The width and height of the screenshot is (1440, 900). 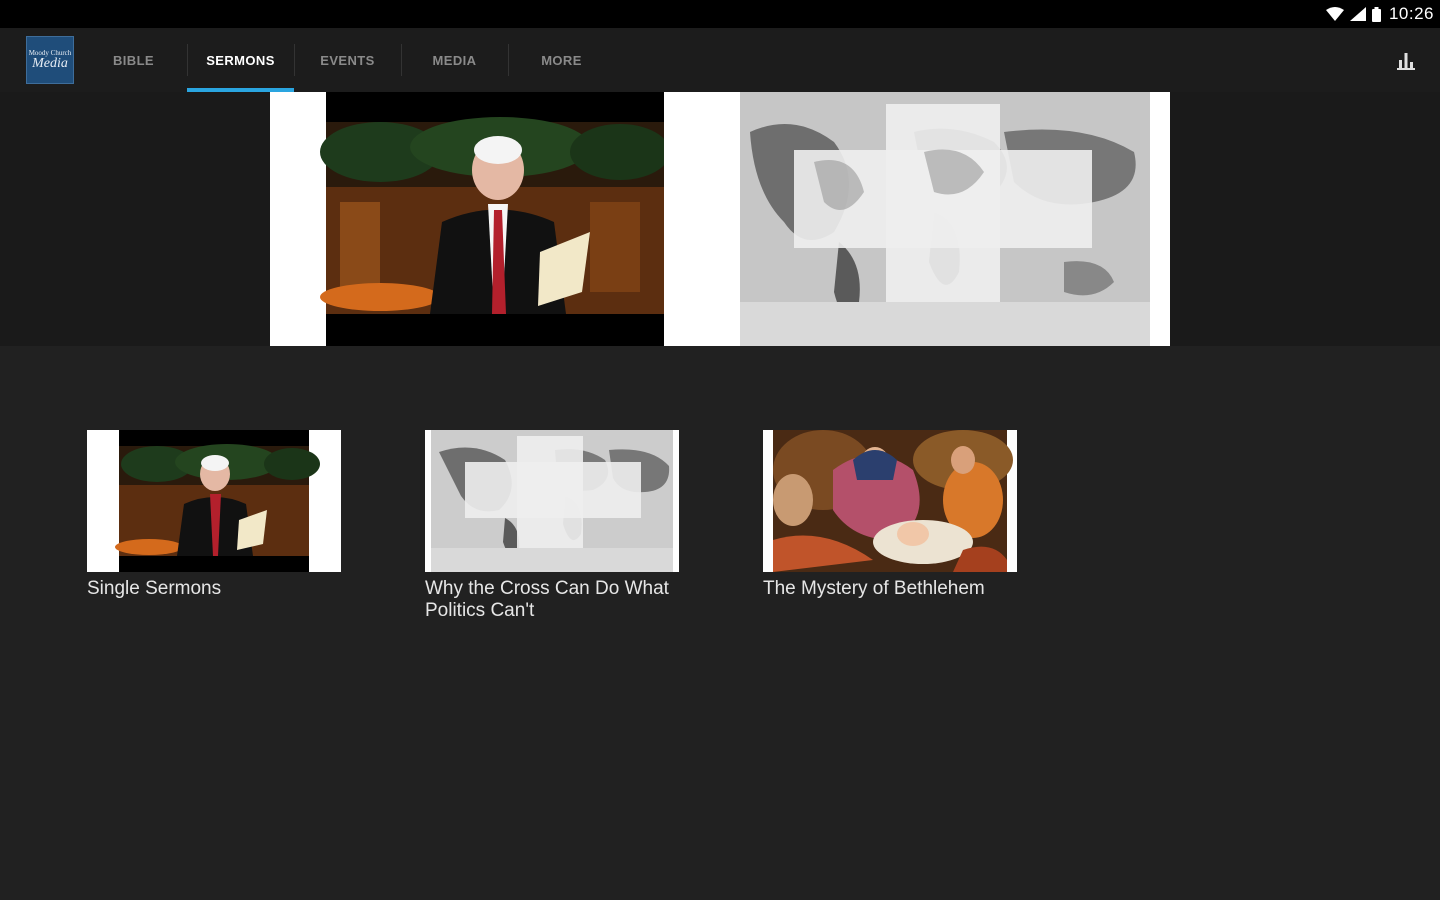 I want to click on tab-media: MEDIA, so click(x=454, y=60).